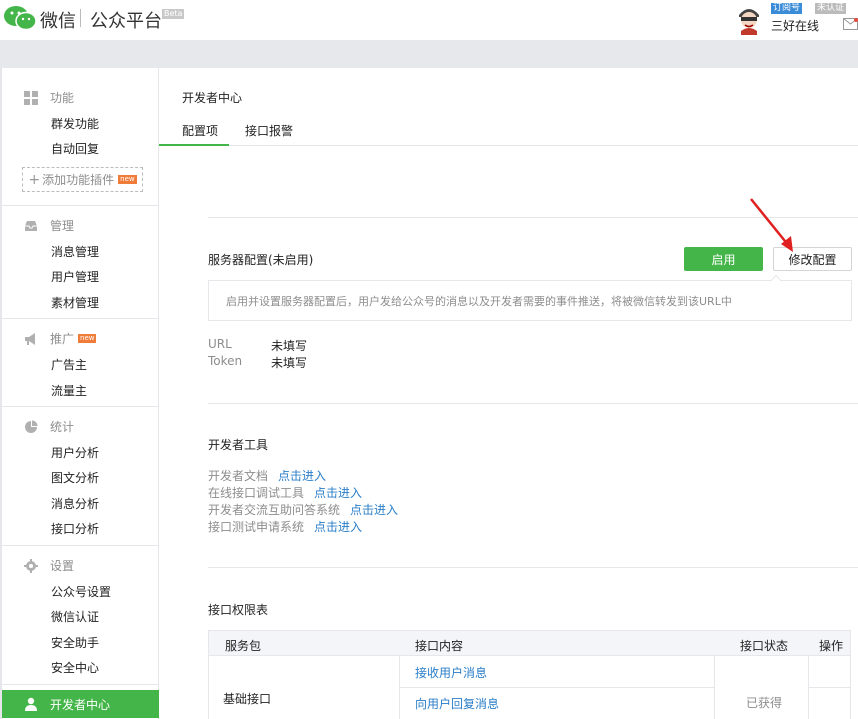 The image size is (858, 719). I want to click on column-header: 接口状态, so click(764, 646).